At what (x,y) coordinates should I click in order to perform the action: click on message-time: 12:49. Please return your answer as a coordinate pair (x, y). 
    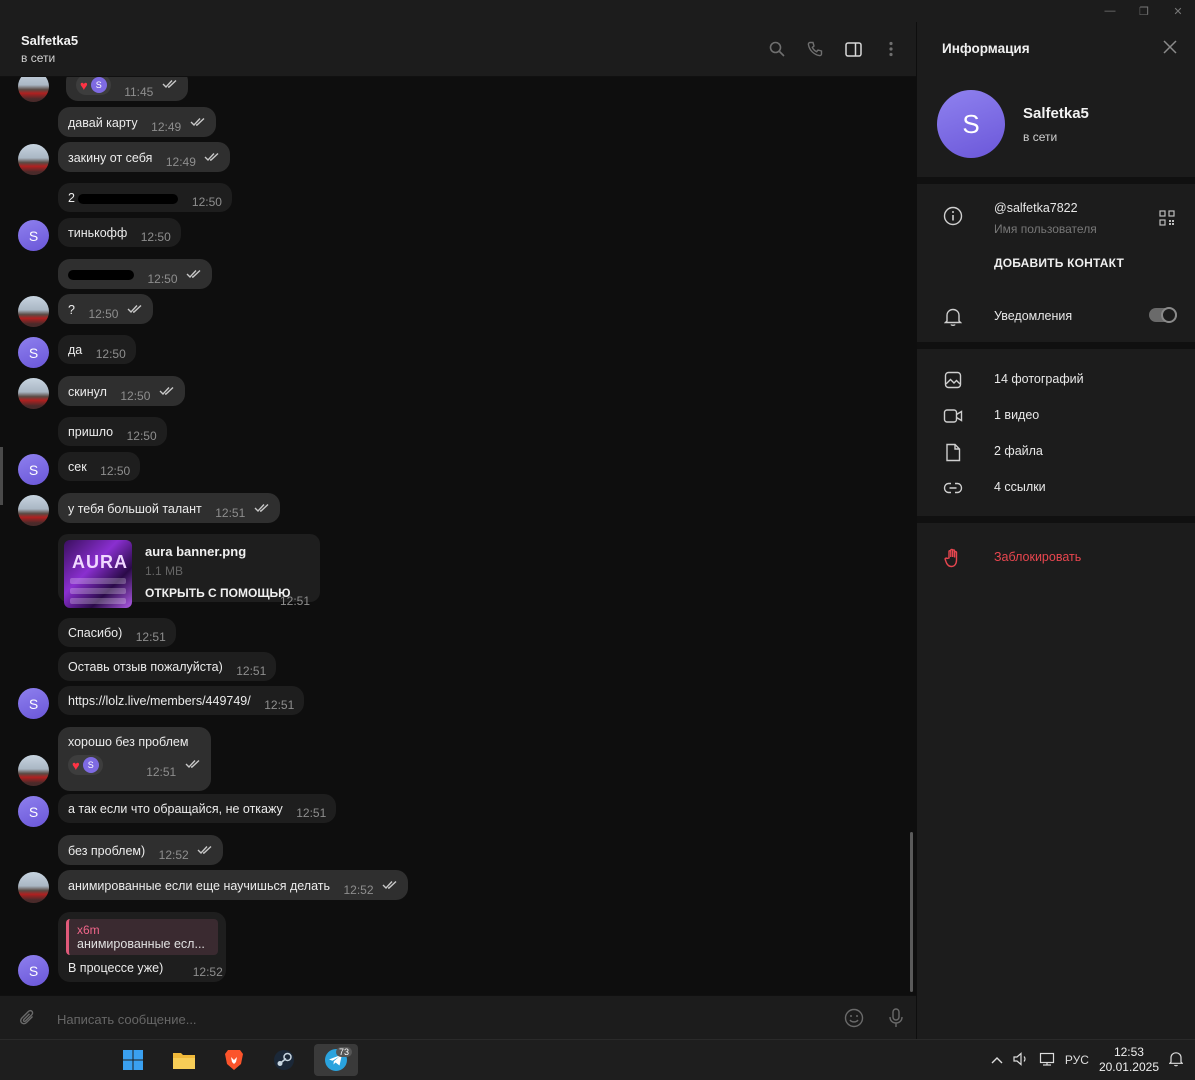
    Looking at the image, I should click on (180, 161).